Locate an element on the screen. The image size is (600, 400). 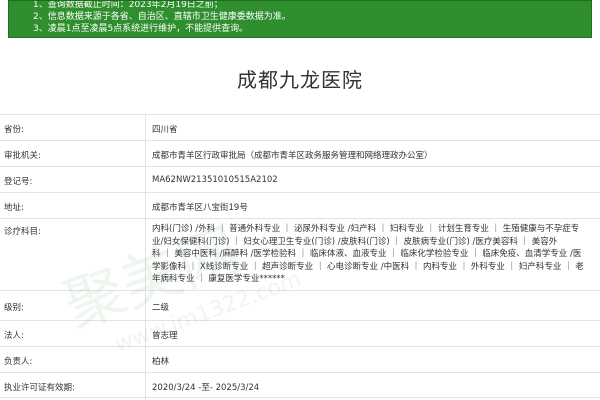
province-value: 四川省 is located at coordinates (165, 130).